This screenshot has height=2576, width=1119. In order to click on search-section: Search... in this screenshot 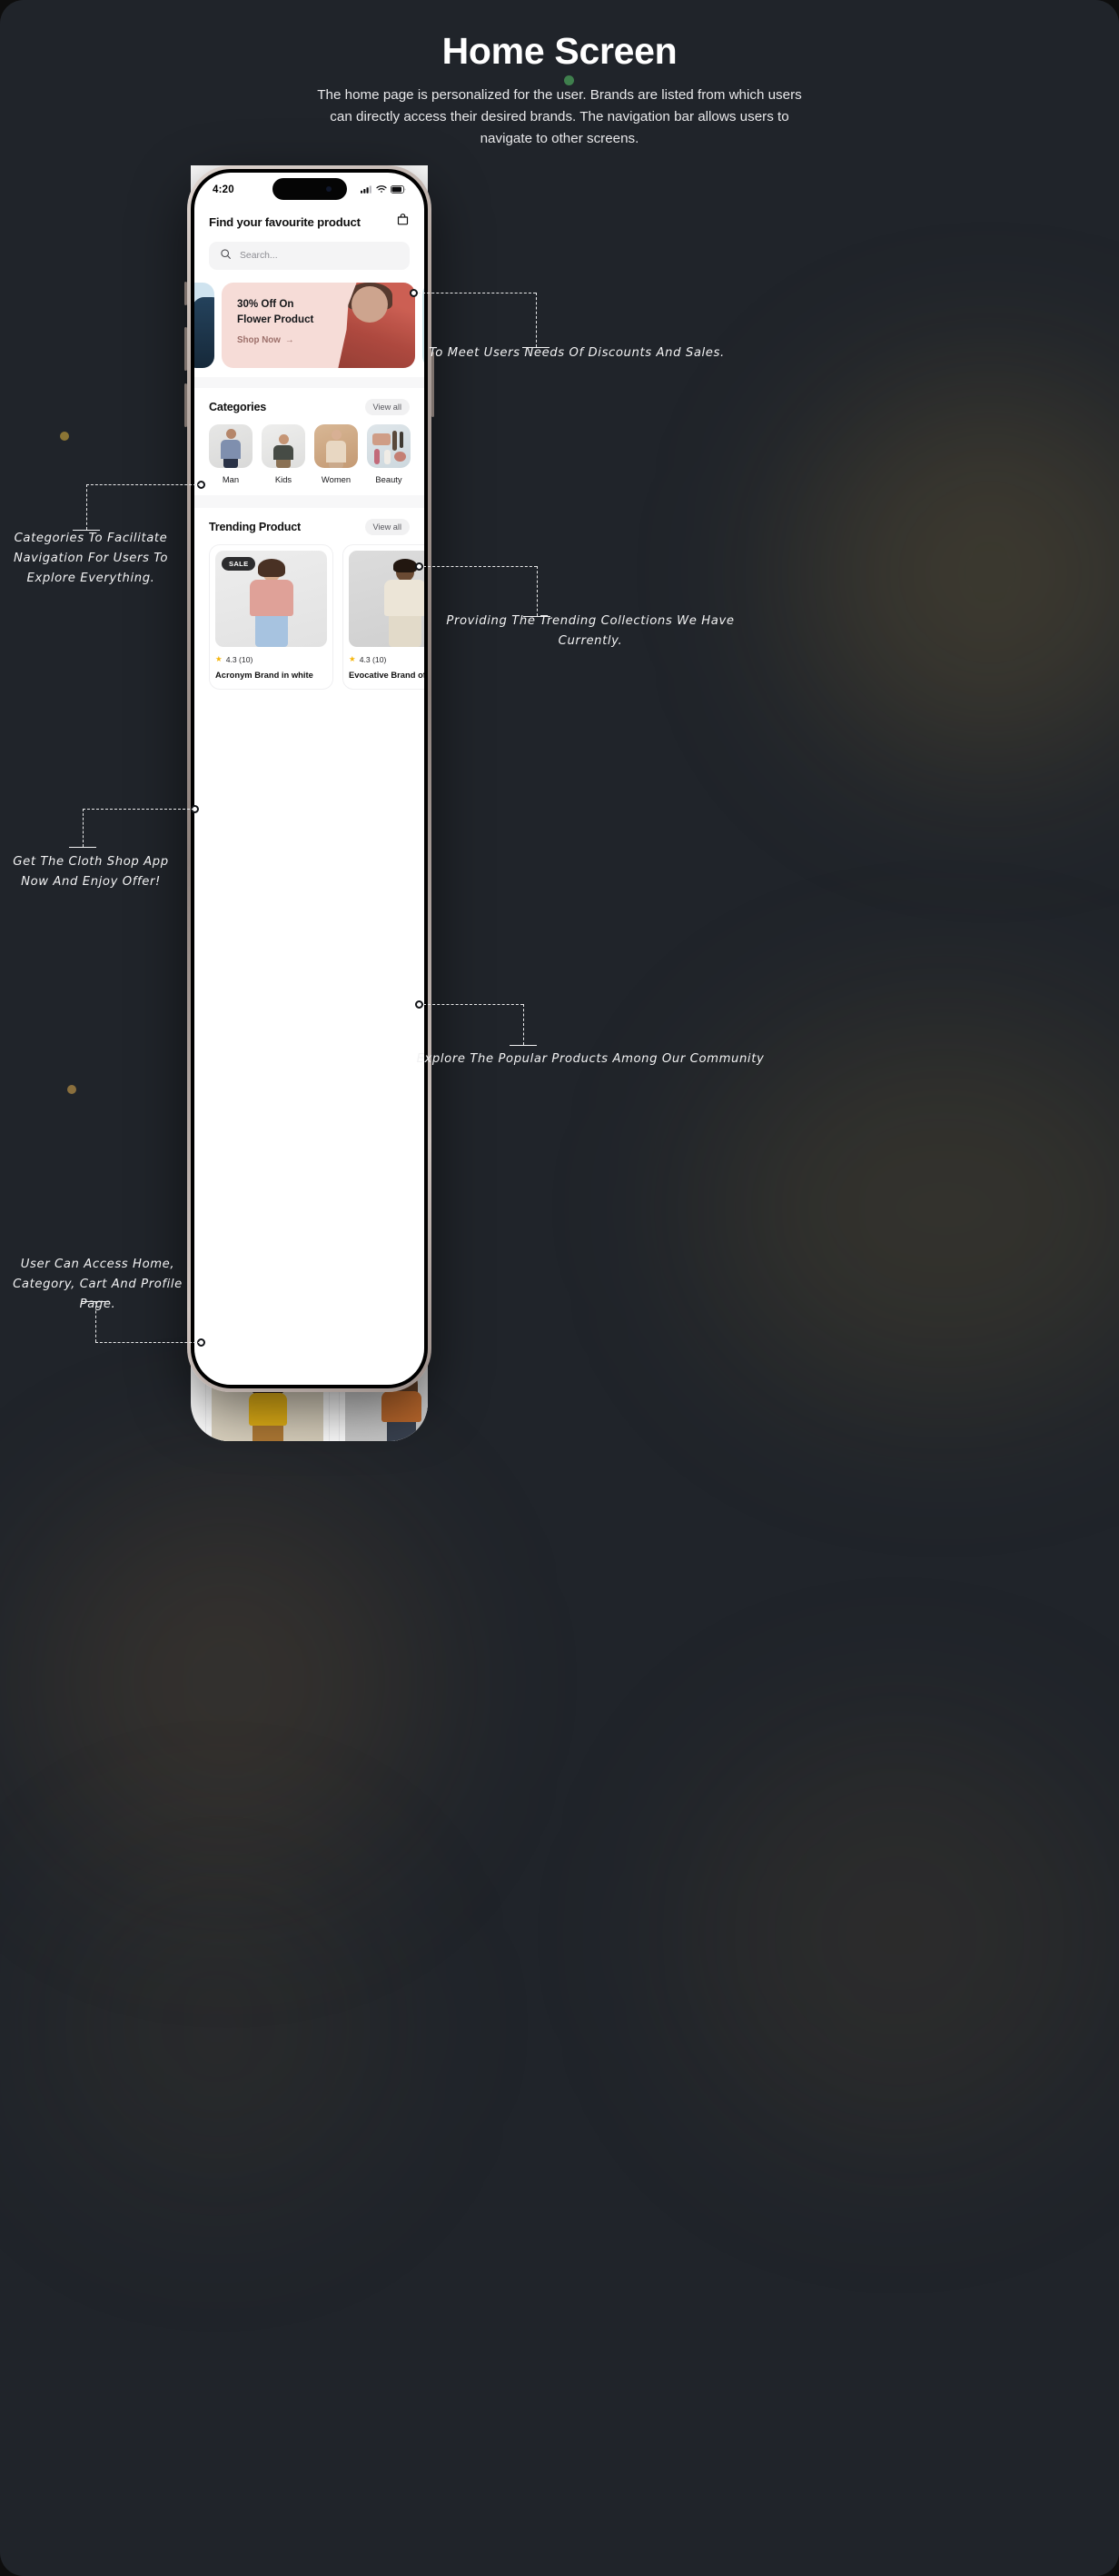, I will do `click(309, 254)`.